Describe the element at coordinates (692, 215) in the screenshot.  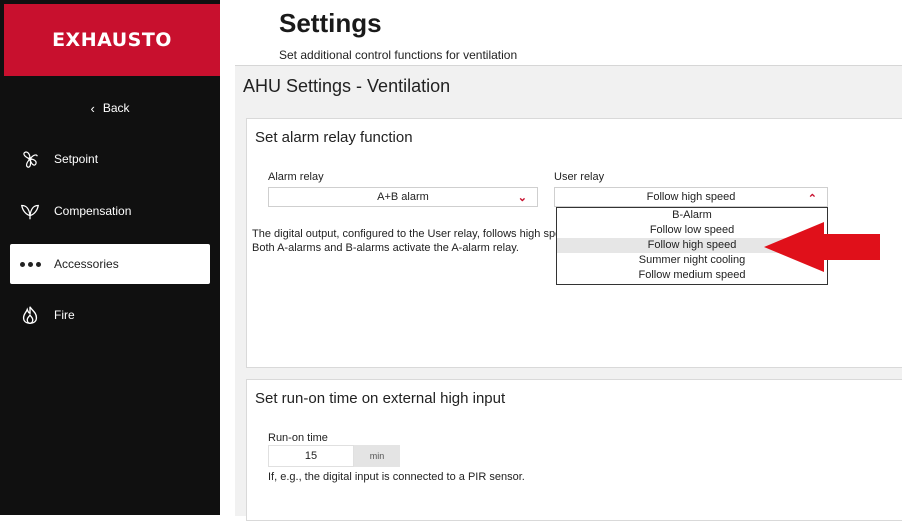
I see `dropdown-option: B-Alarm` at that location.